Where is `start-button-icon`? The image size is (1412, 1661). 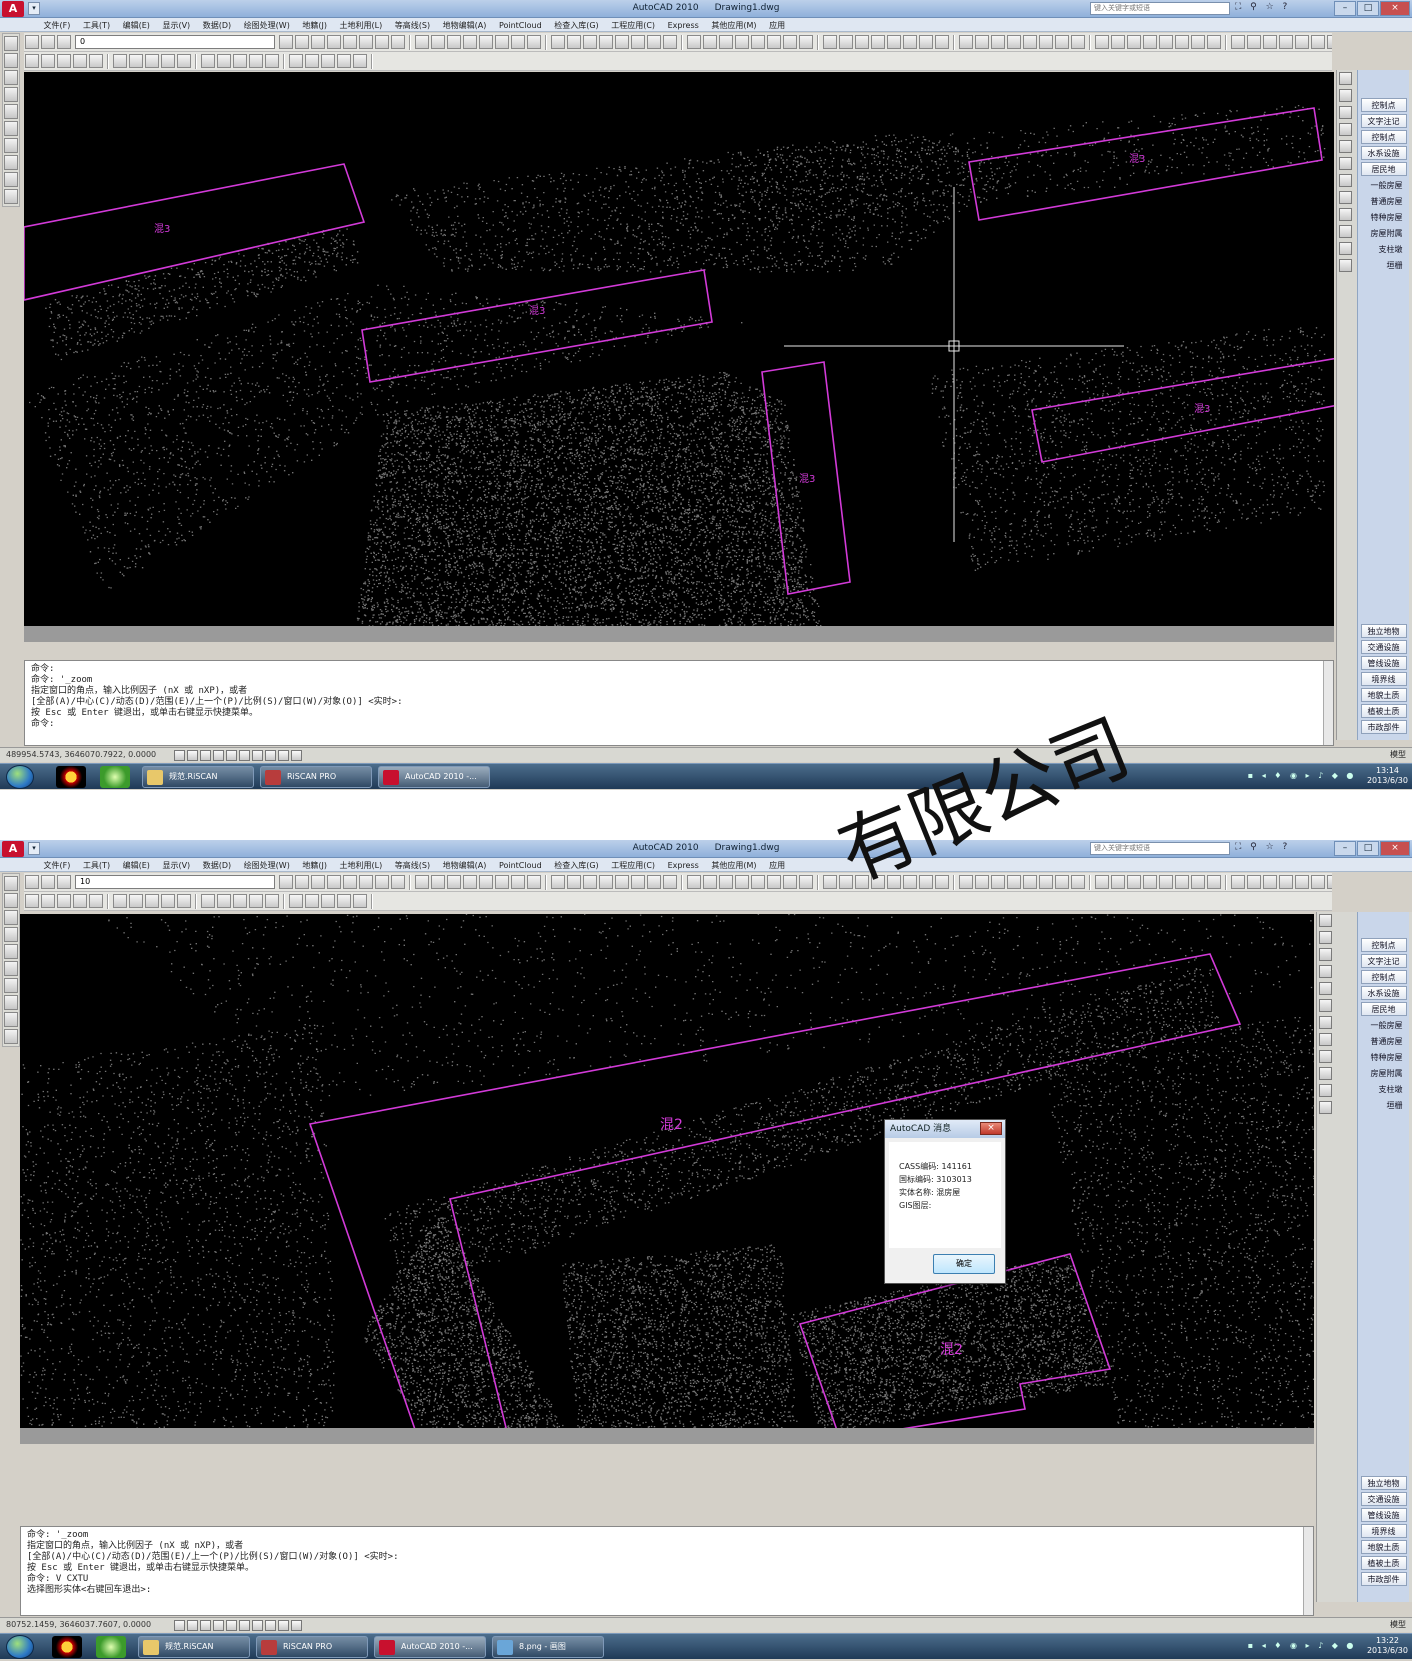
start-button-icon is located at coordinates (20, 1647).